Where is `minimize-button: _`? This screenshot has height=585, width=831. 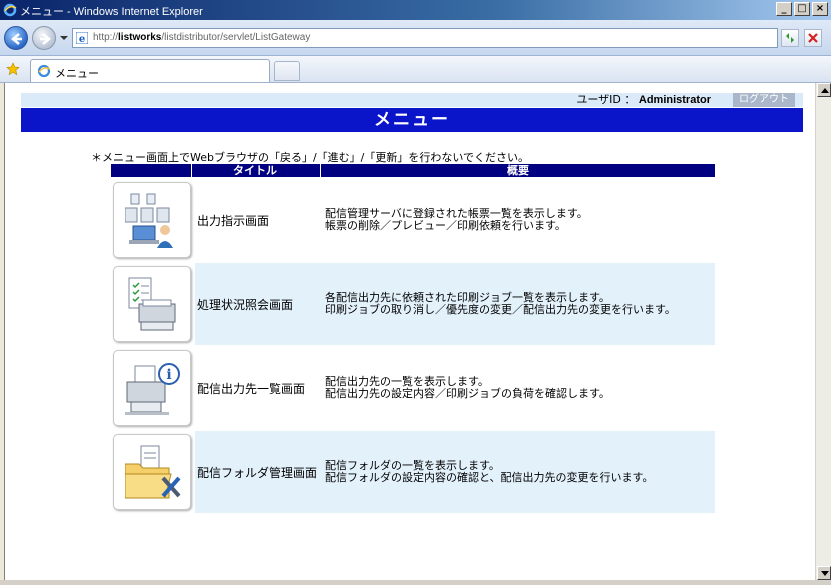 minimize-button: _ is located at coordinates (784, 9).